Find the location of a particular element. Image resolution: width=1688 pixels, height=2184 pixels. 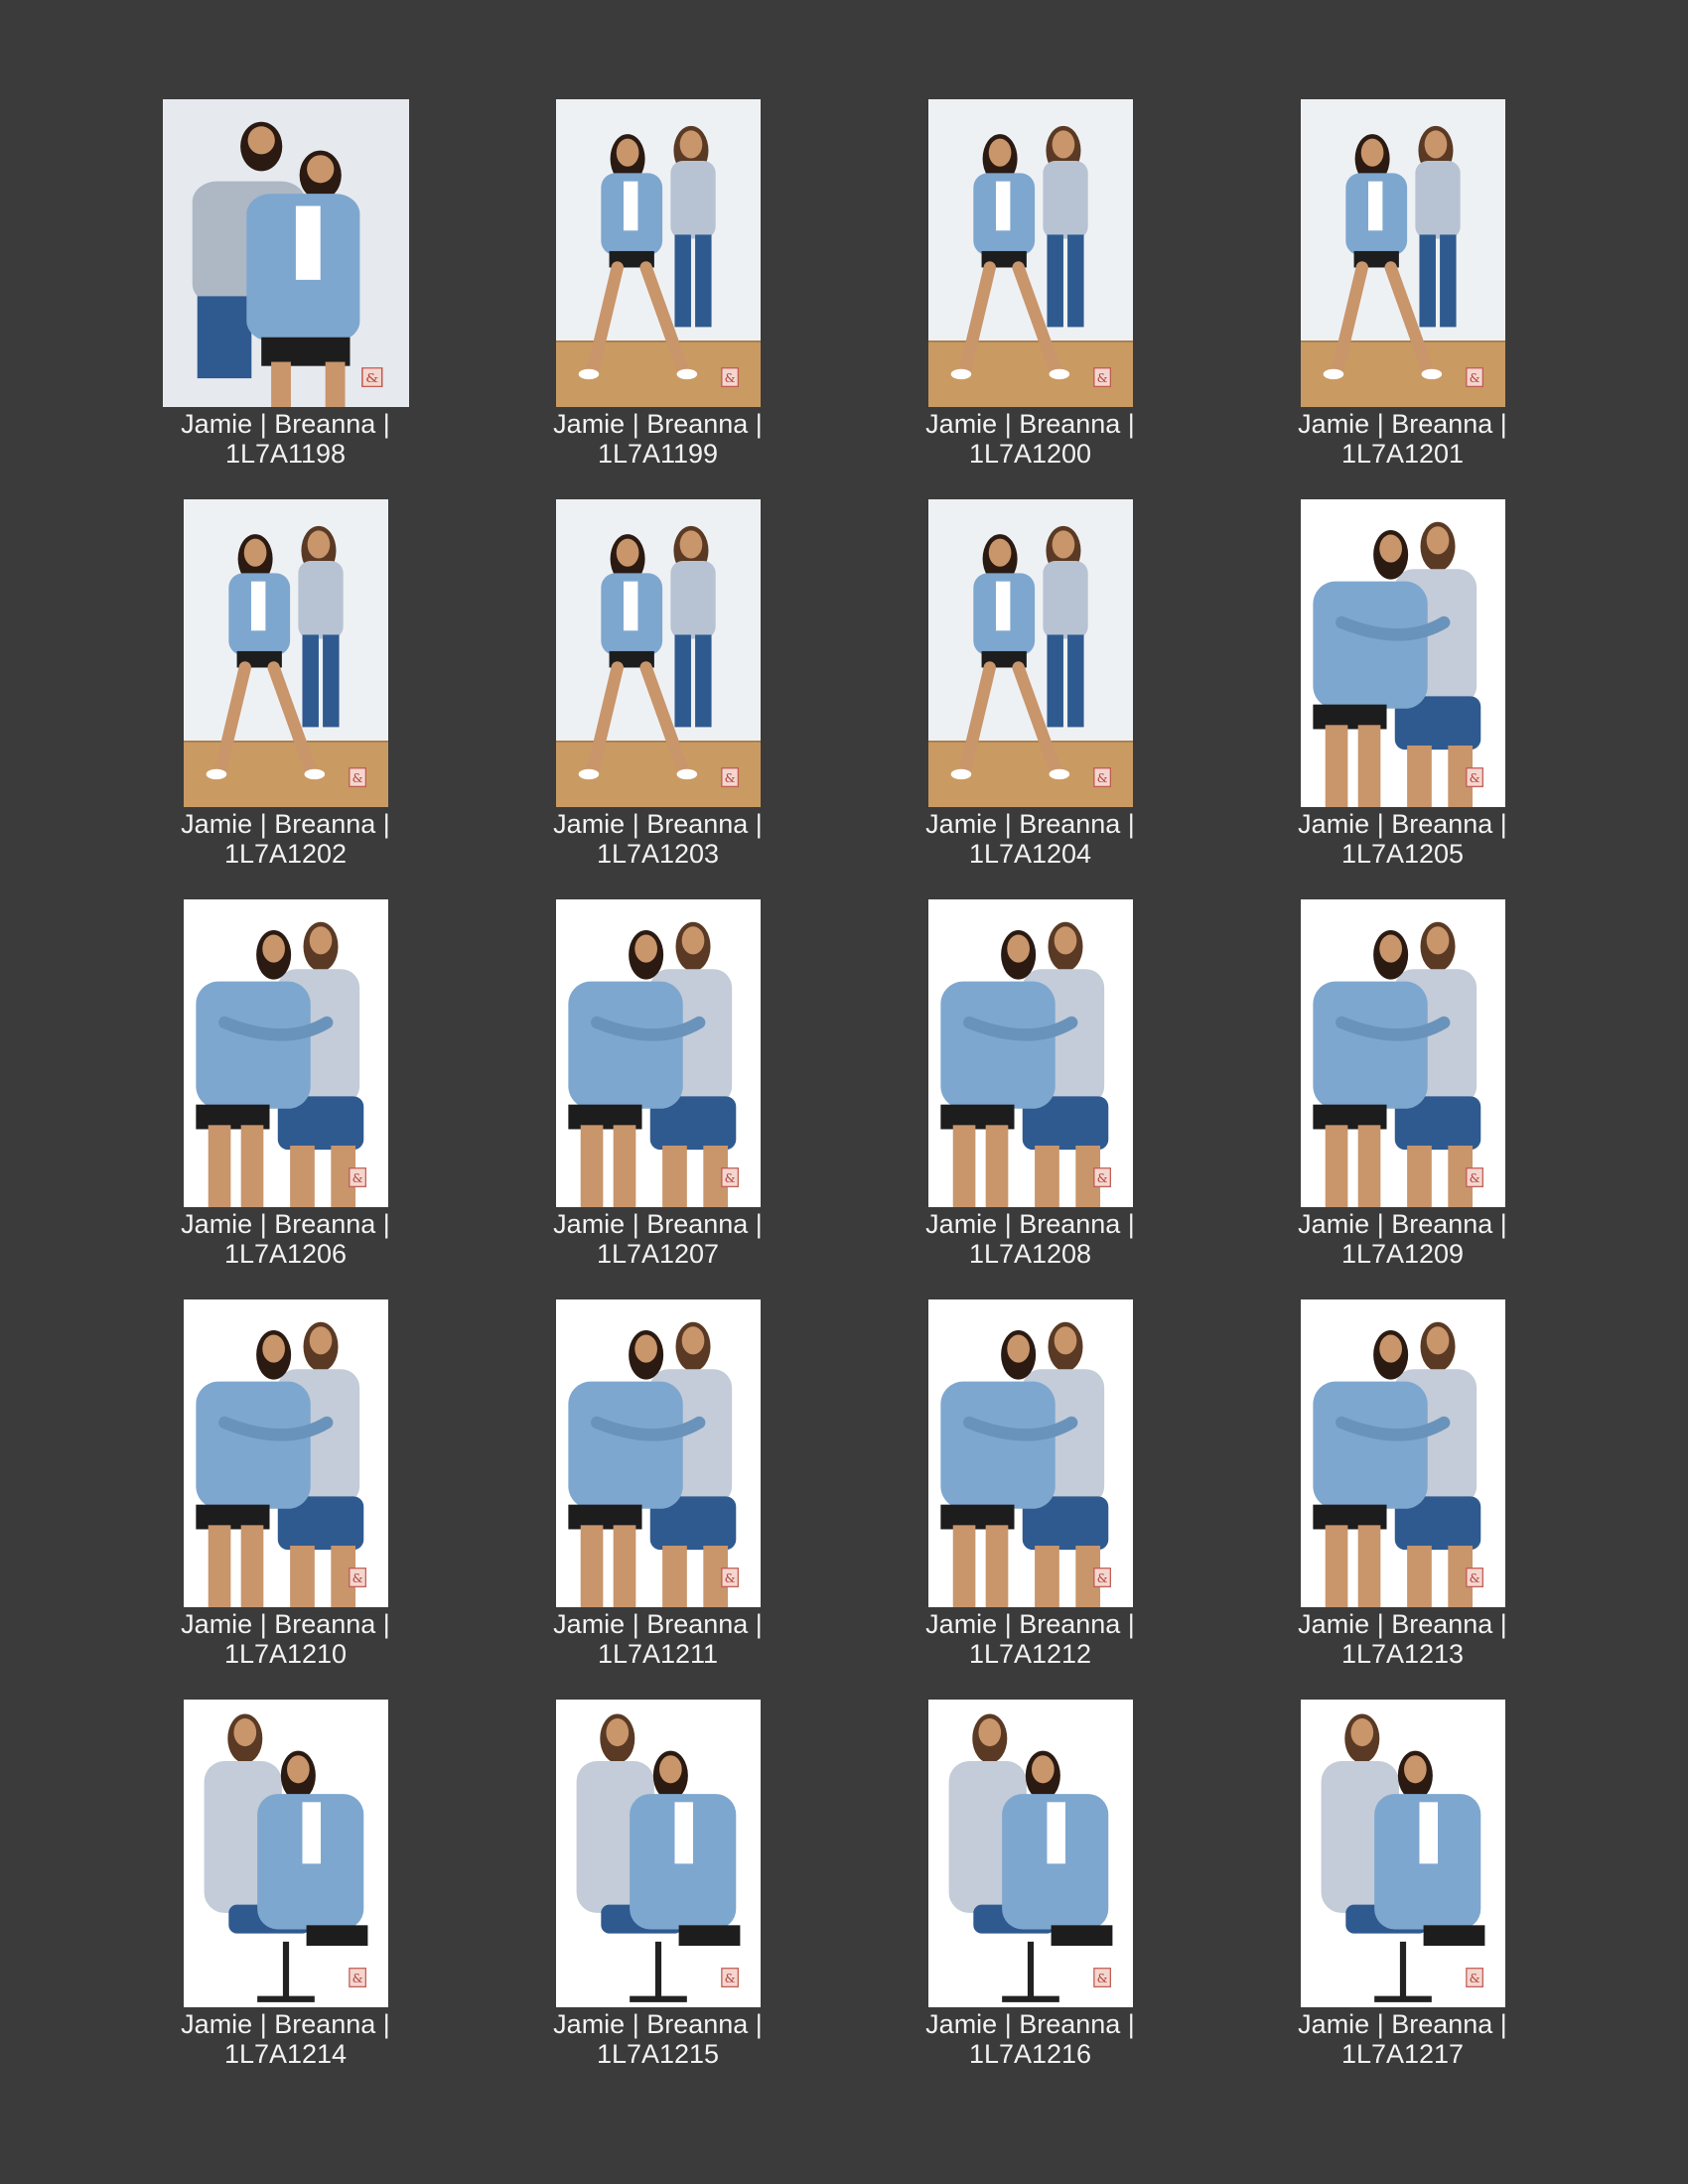

caption-filename: 1L7A1205 is located at coordinates (1402, 854).